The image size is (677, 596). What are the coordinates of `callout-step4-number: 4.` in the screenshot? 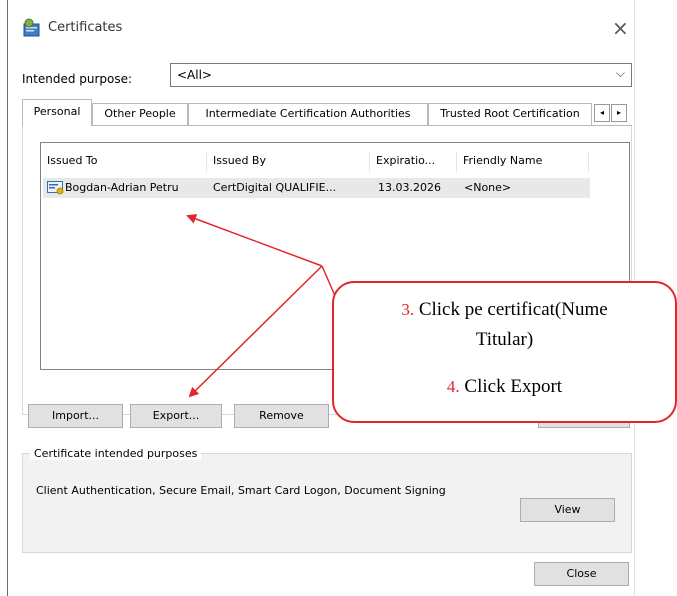 It's located at (453, 386).